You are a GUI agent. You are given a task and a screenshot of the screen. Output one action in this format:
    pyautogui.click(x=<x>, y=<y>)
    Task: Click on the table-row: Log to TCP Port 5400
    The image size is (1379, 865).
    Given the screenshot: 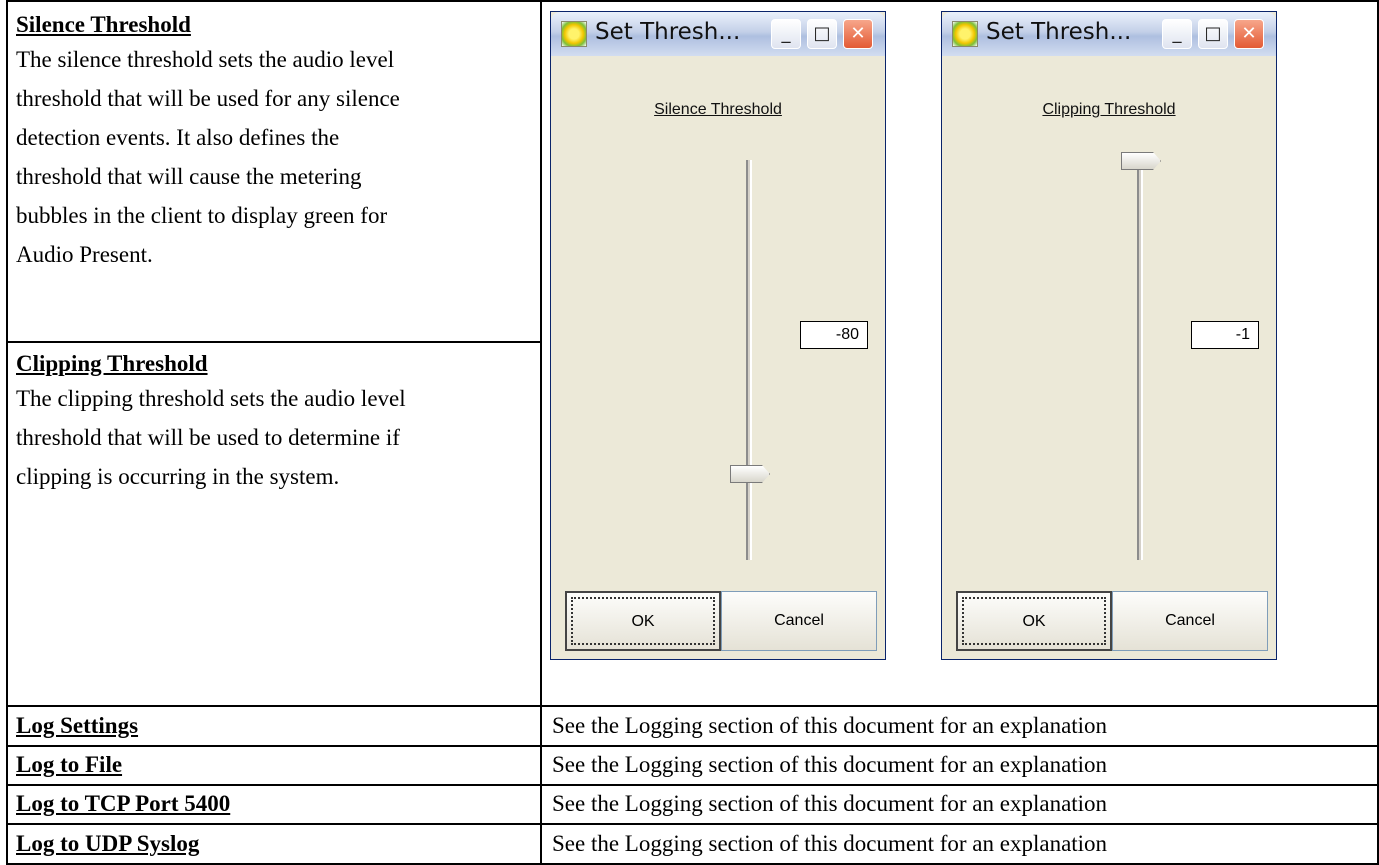 What is the action you would take?
    pyautogui.click(x=273, y=804)
    